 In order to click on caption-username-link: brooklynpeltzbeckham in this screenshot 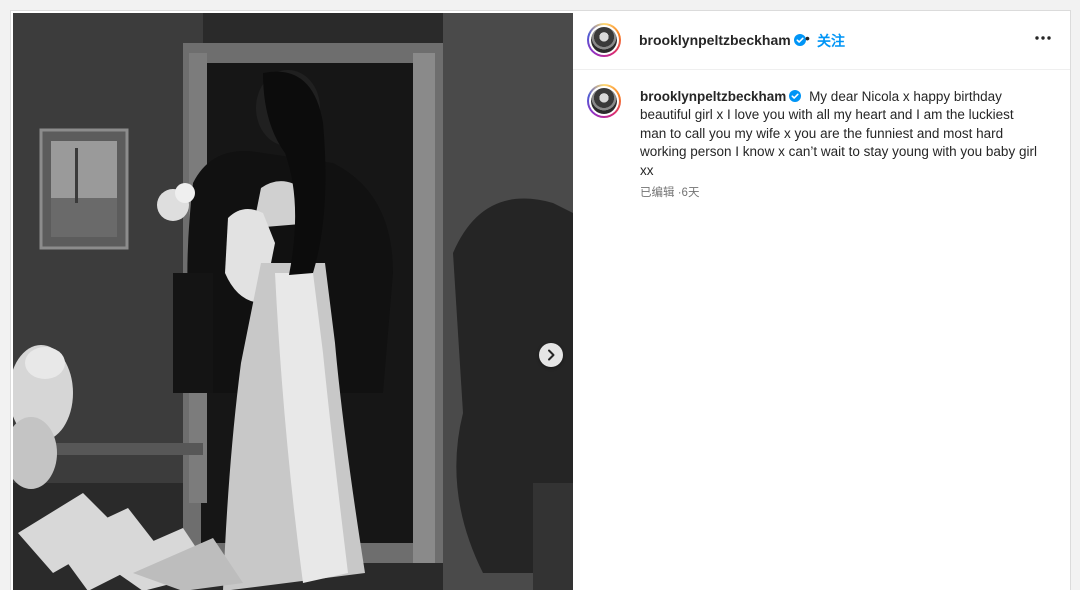, I will do `click(721, 96)`.